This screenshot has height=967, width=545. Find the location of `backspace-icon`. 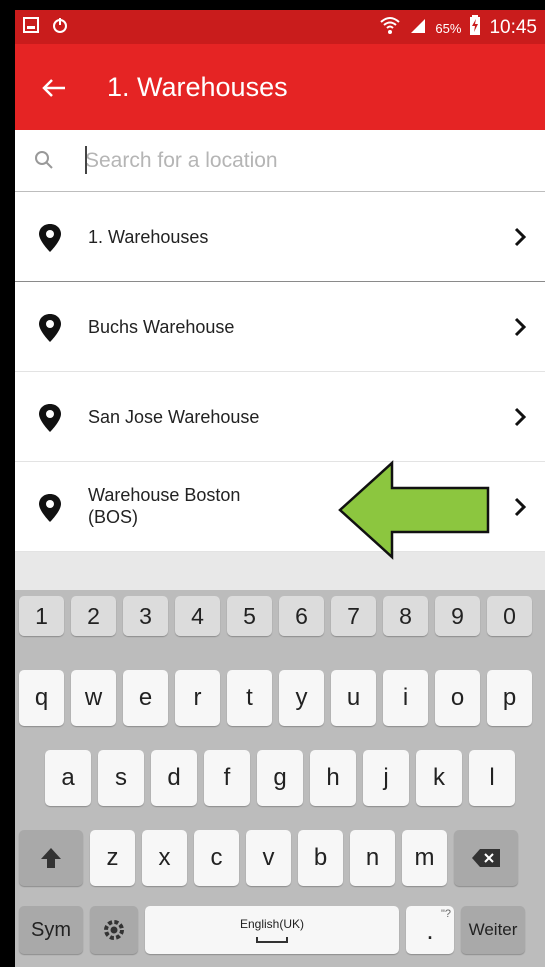

backspace-icon is located at coordinates (486, 858).